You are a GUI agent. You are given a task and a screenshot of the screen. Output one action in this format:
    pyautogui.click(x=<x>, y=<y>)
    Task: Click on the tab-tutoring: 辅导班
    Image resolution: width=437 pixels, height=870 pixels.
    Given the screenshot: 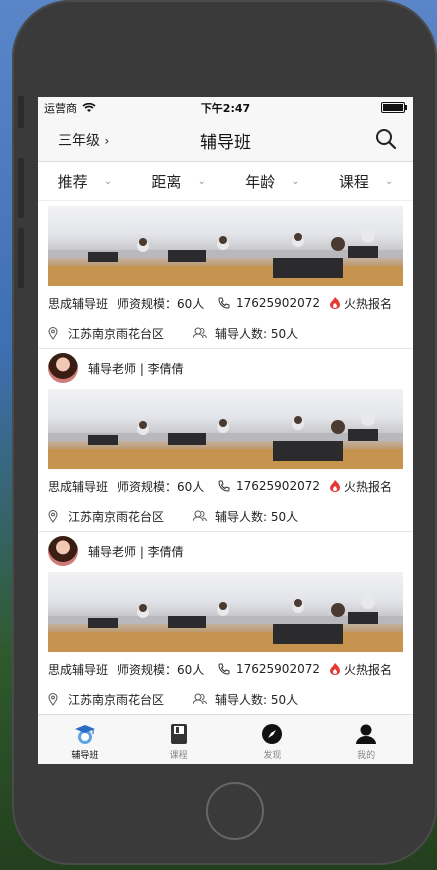 What is the action you would take?
    pyautogui.click(x=85, y=739)
    